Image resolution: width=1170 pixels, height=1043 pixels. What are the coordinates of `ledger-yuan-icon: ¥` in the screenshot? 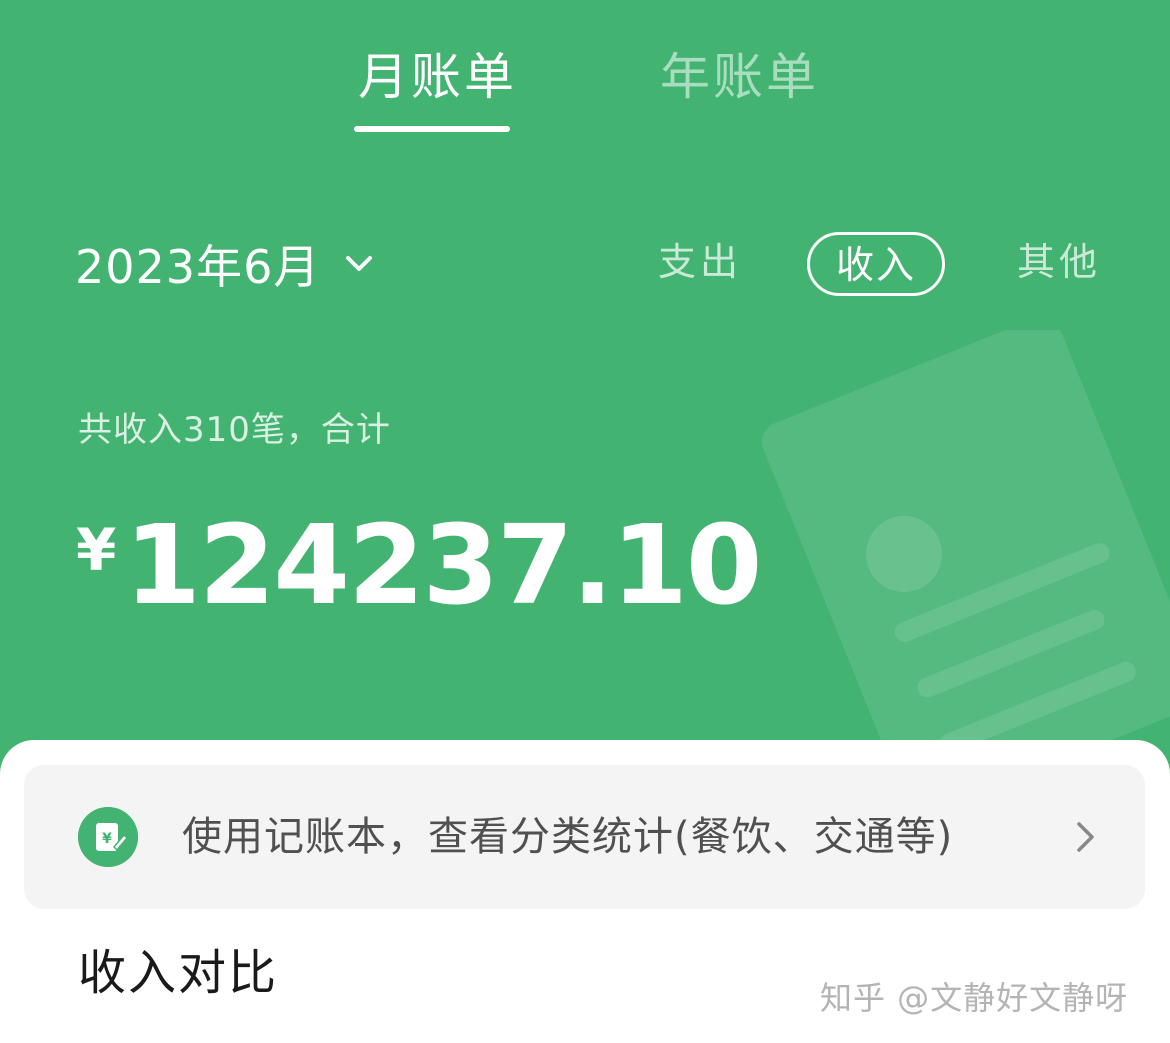 It's located at (108, 837).